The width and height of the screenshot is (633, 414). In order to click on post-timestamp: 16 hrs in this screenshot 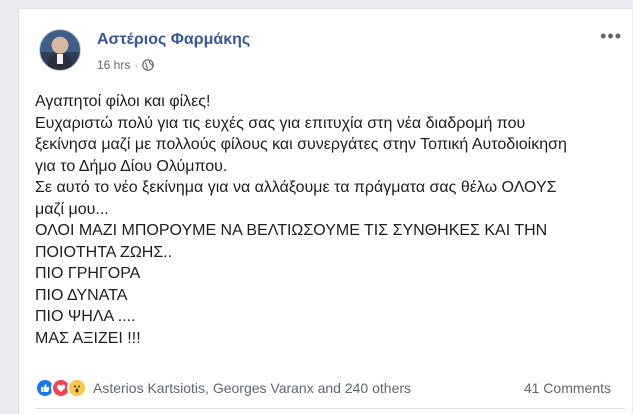, I will do `click(113, 65)`.